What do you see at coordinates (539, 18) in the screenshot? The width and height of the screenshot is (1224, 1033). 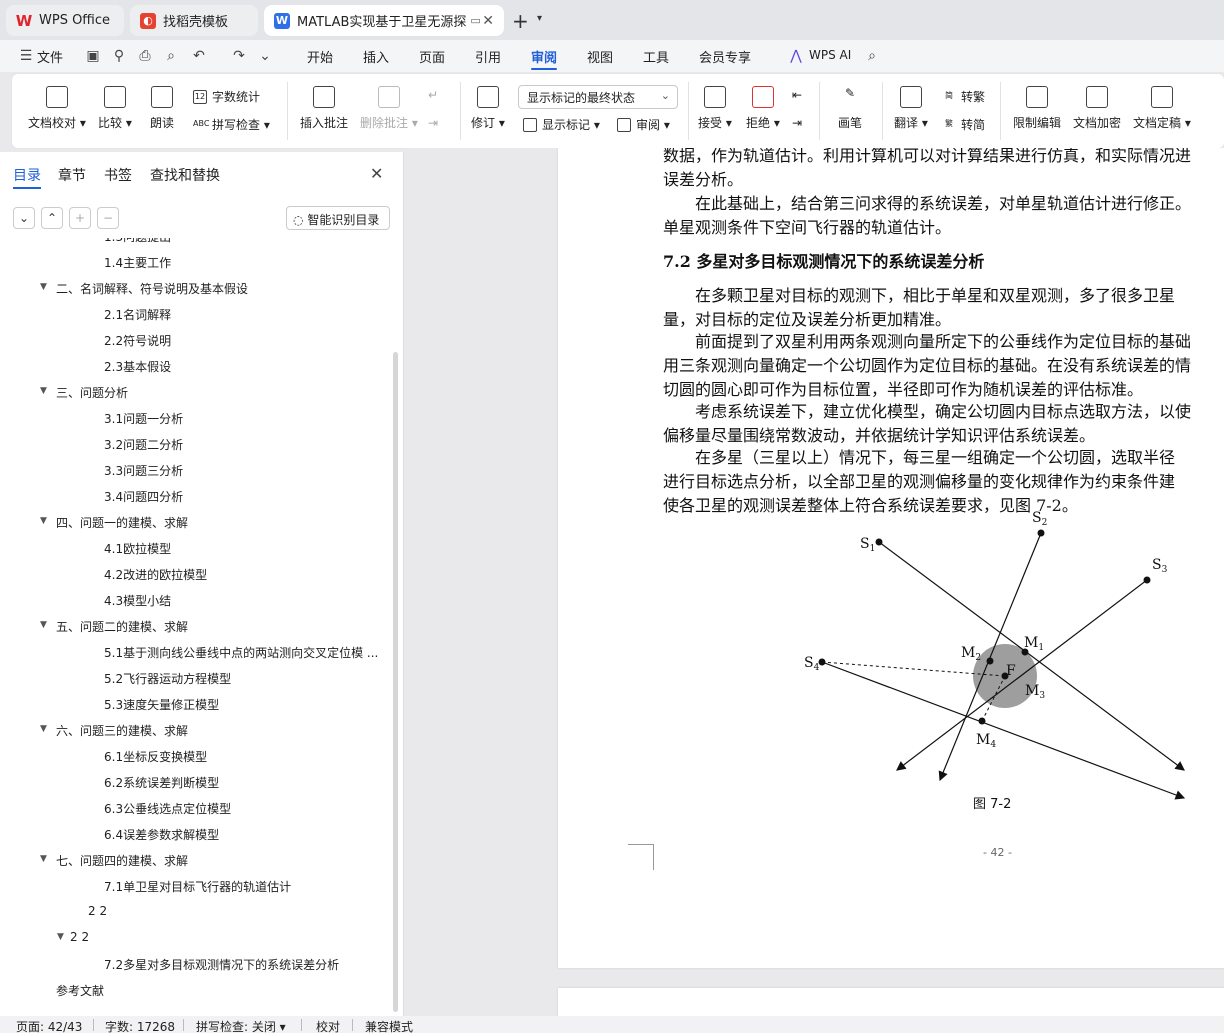 I see `chevron-down-icon: ▾` at bounding box center [539, 18].